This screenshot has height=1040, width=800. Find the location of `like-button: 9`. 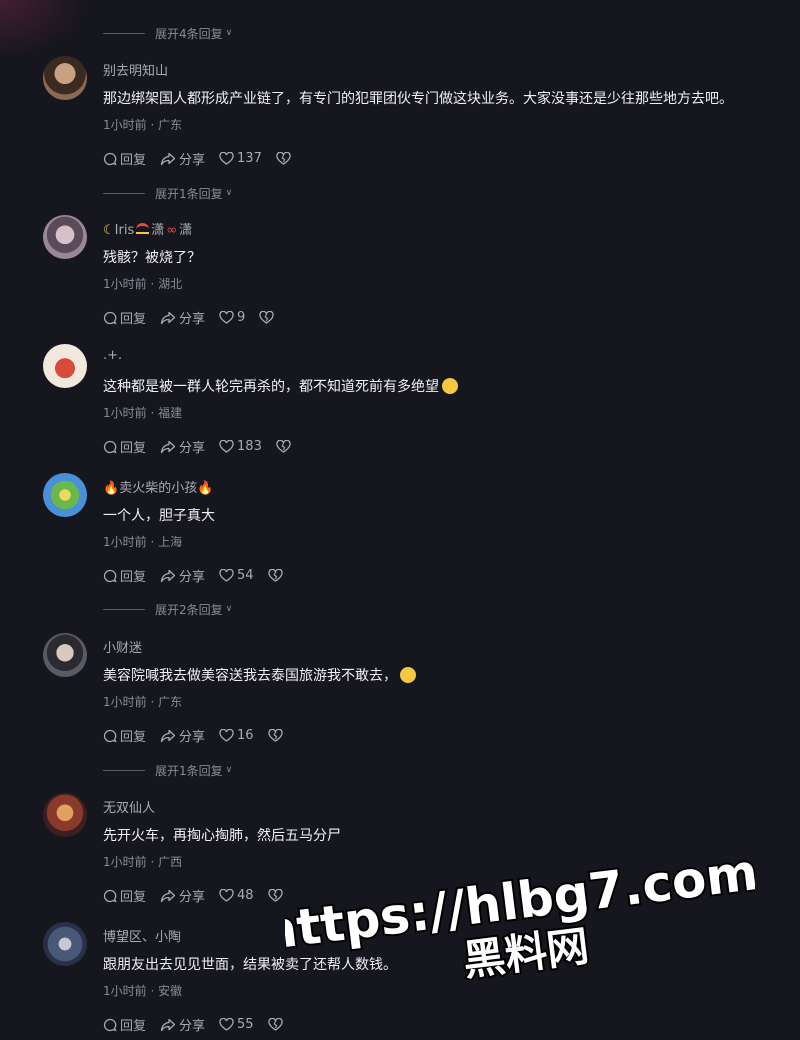

like-button: 9 is located at coordinates (232, 317).